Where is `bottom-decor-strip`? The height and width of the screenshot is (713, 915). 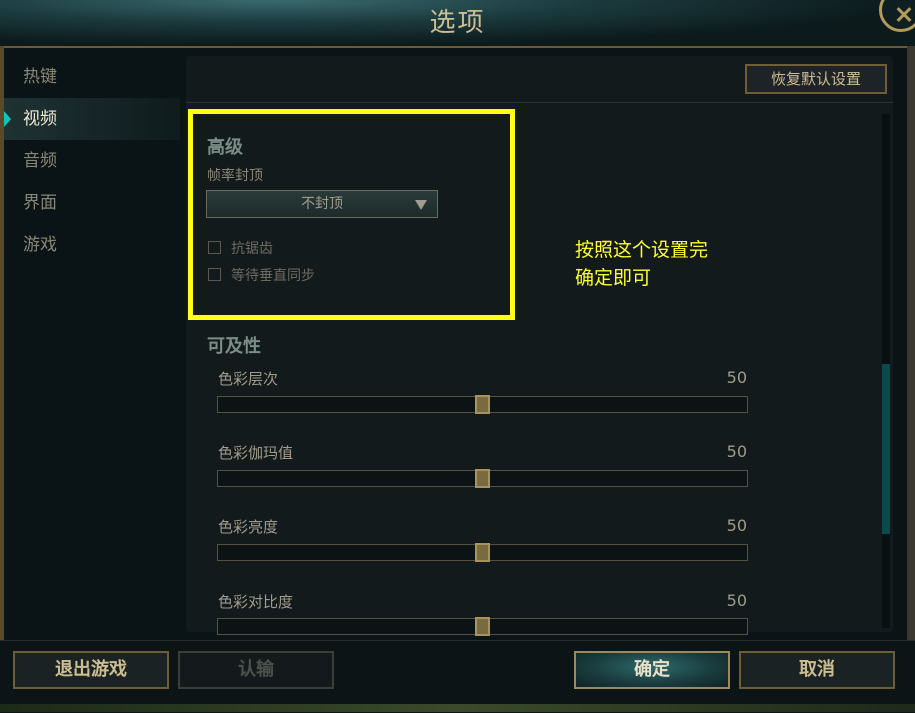 bottom-decor-strip is located at coordinates (457, 708).